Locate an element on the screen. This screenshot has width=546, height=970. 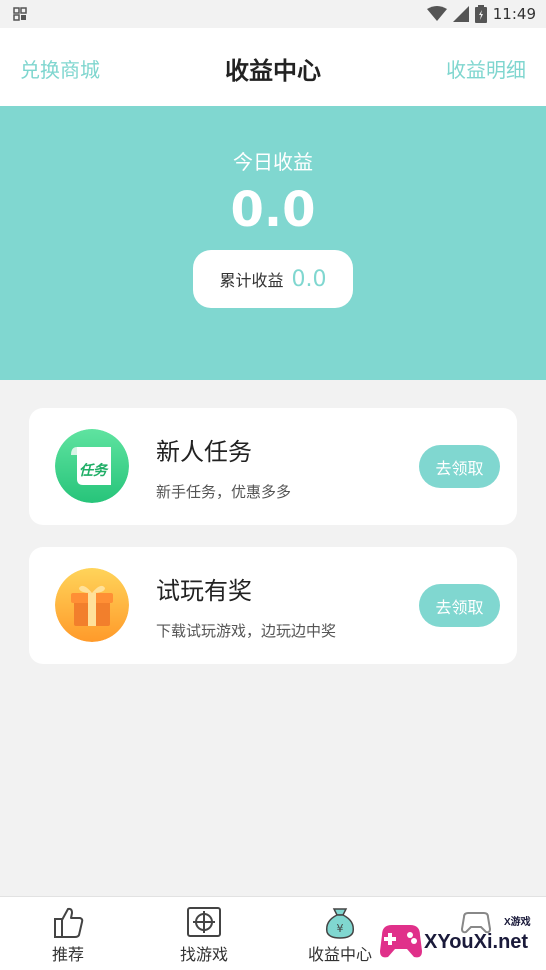
earnings-detail-link: 收益明细 is located at coordinates (486, 68).